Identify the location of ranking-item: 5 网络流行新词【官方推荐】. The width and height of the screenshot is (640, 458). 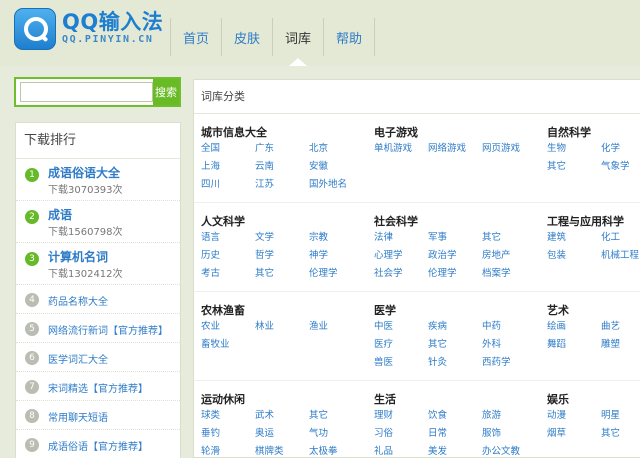
(98, 328).